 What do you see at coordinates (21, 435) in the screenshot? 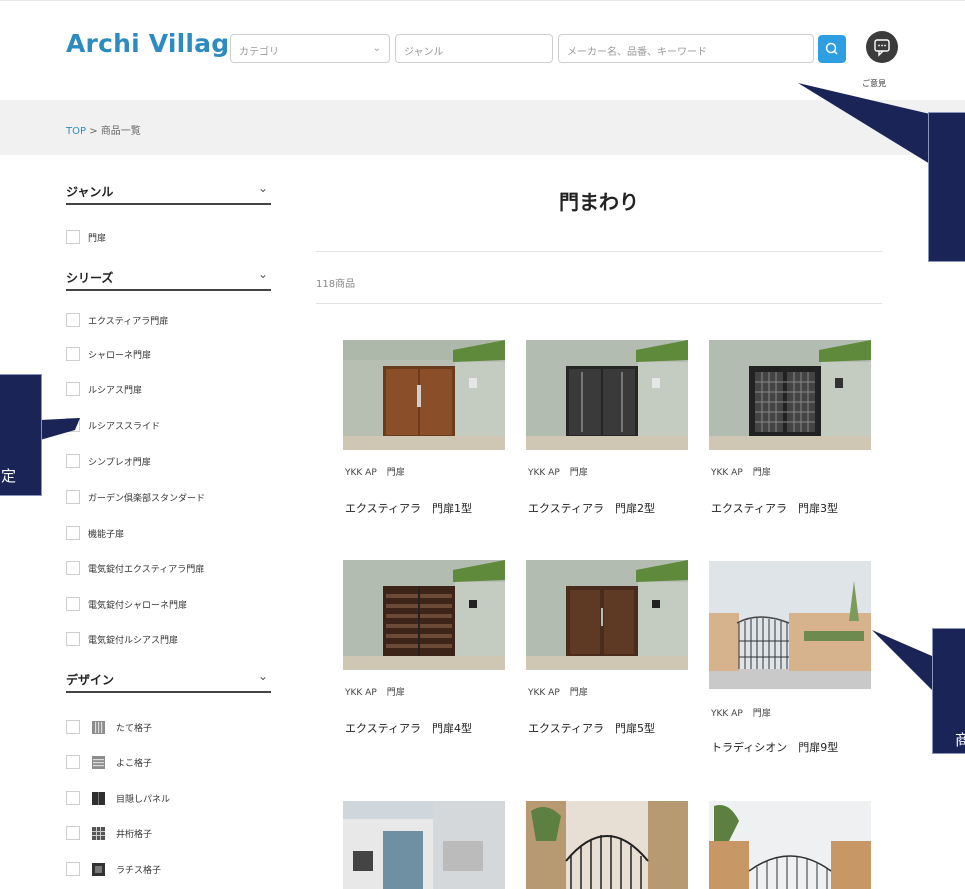
I see `callout-box-left: 定` at bounding box center [21, 435].